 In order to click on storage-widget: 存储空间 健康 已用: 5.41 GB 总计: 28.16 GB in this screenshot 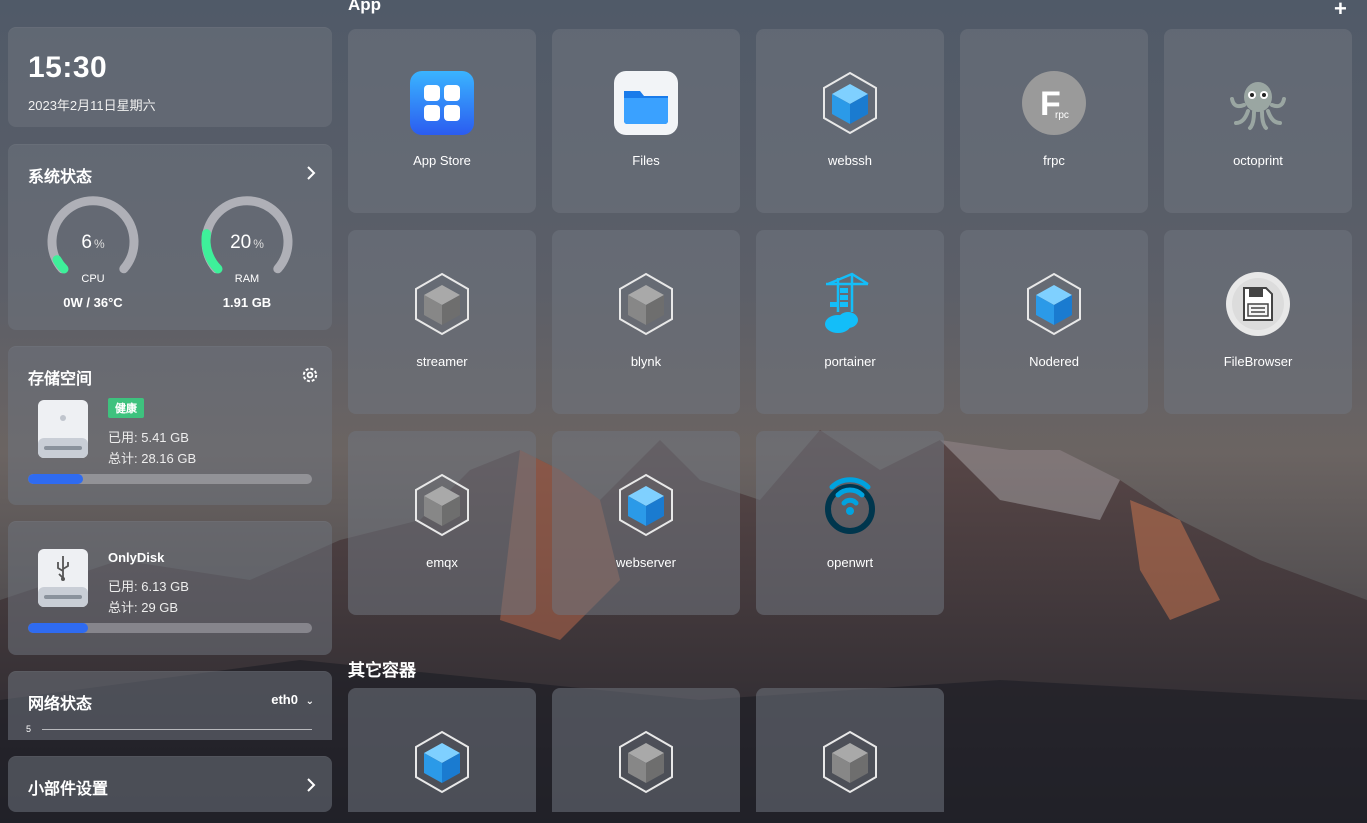, I will do `click(170, 425)`.